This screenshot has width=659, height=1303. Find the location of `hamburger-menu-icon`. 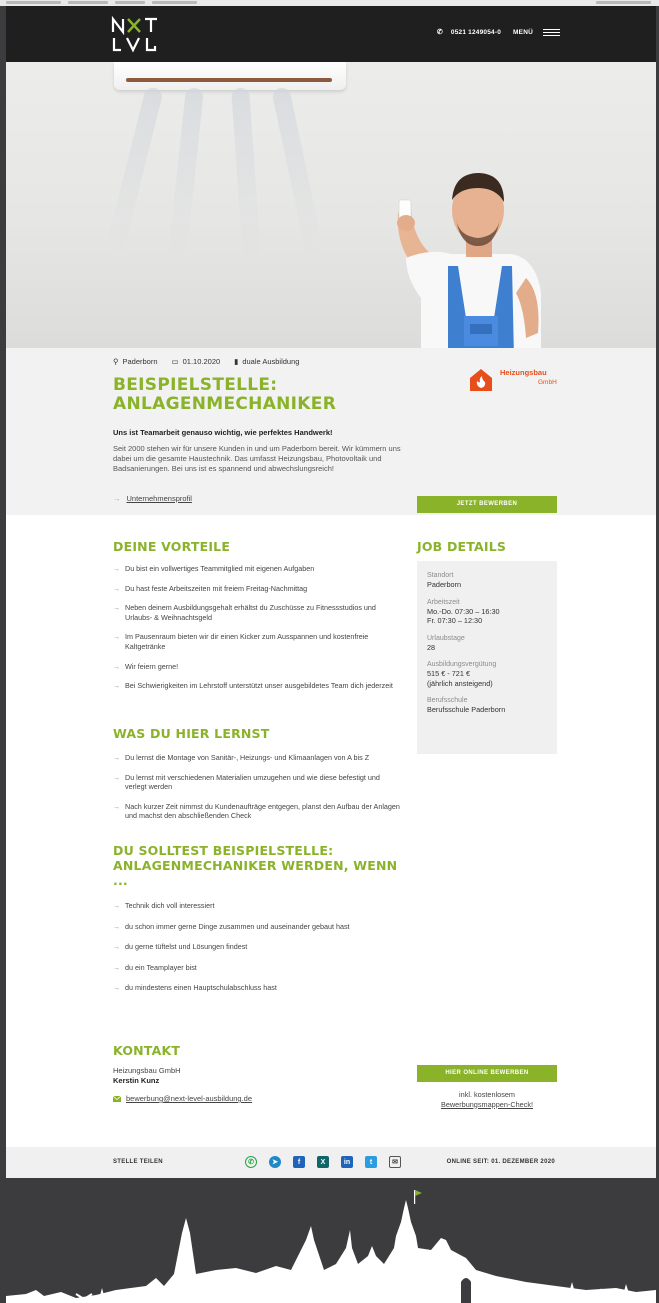

hamburger-menu-icon is located at coordinates (551, 32).